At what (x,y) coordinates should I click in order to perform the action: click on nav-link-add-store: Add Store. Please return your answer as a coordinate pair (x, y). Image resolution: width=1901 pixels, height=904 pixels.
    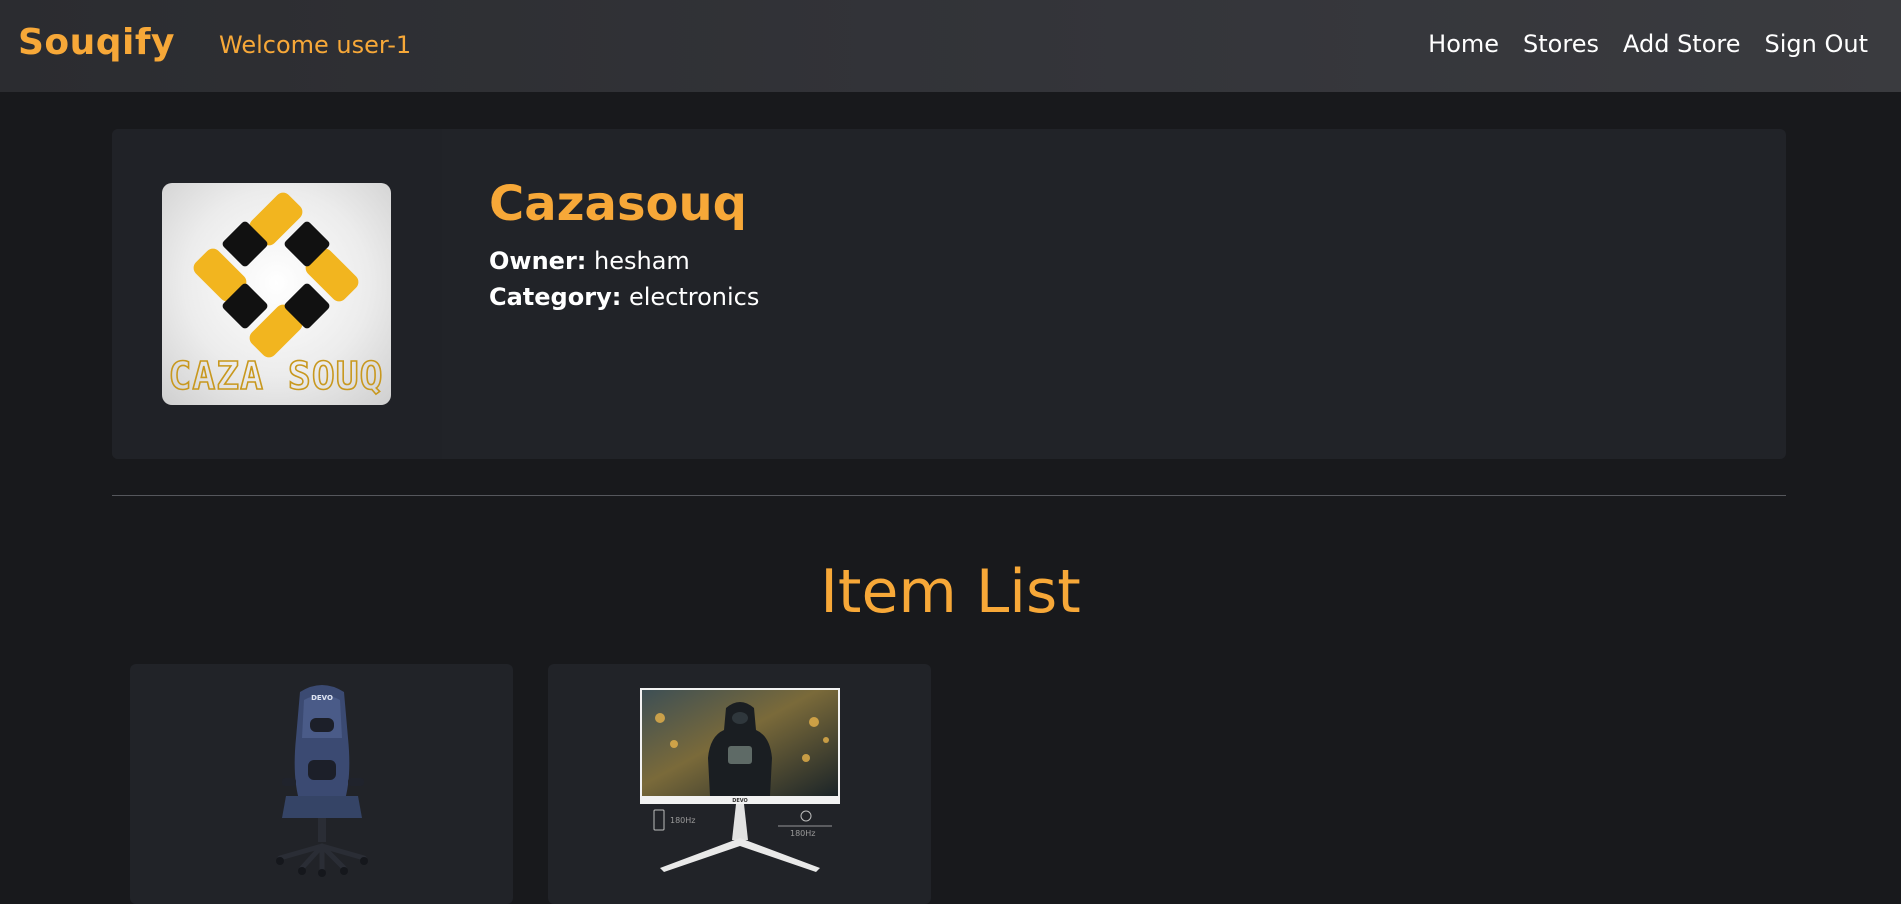
    Looking at the image, I should click on (1682, 44).